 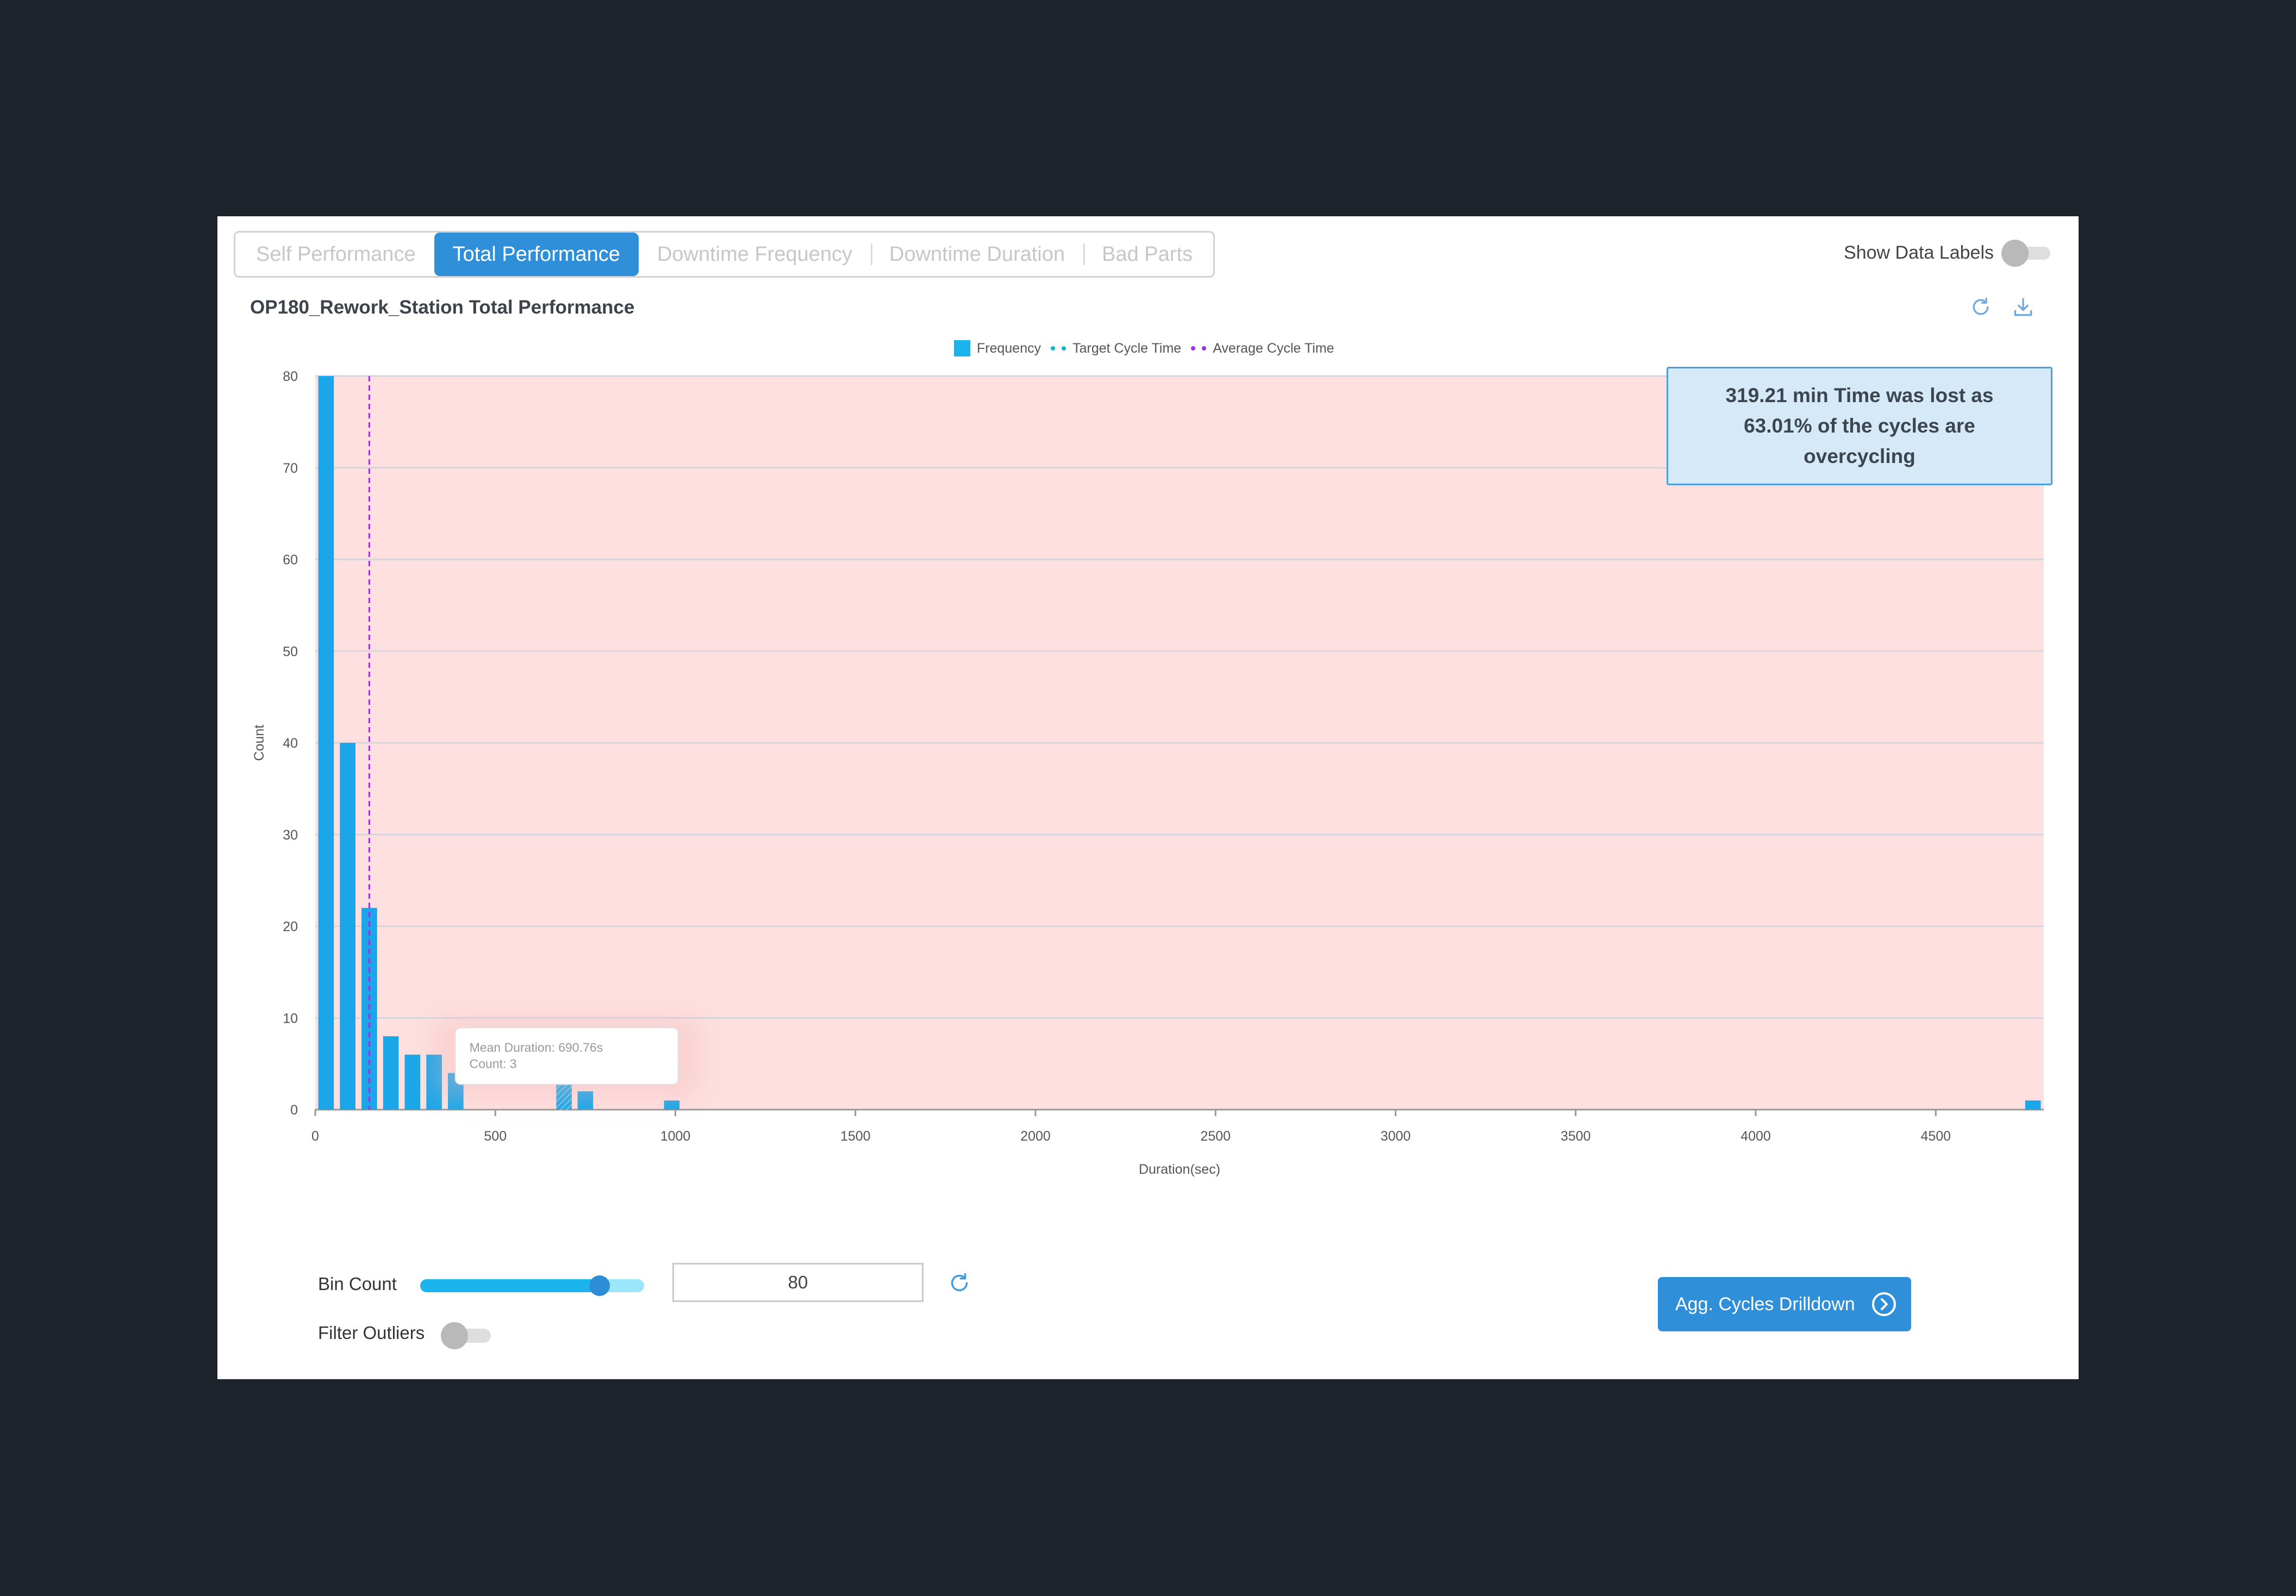 I want to click on filter-outliers-toggle, so click(x=466, y=1335).